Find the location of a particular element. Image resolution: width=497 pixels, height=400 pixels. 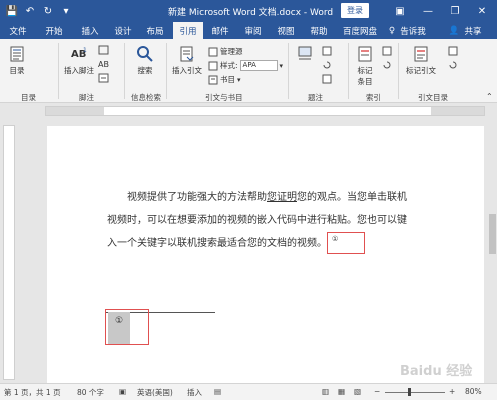

next-footnote-button: AB is located at coordinates (104, 64).